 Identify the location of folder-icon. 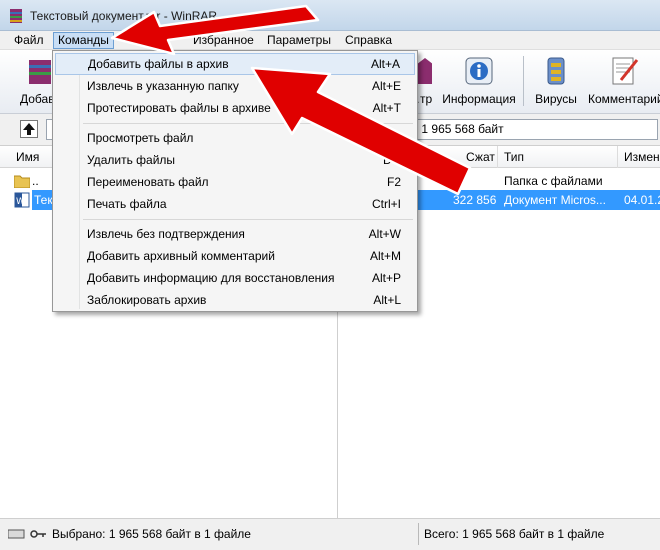
(22, 181).